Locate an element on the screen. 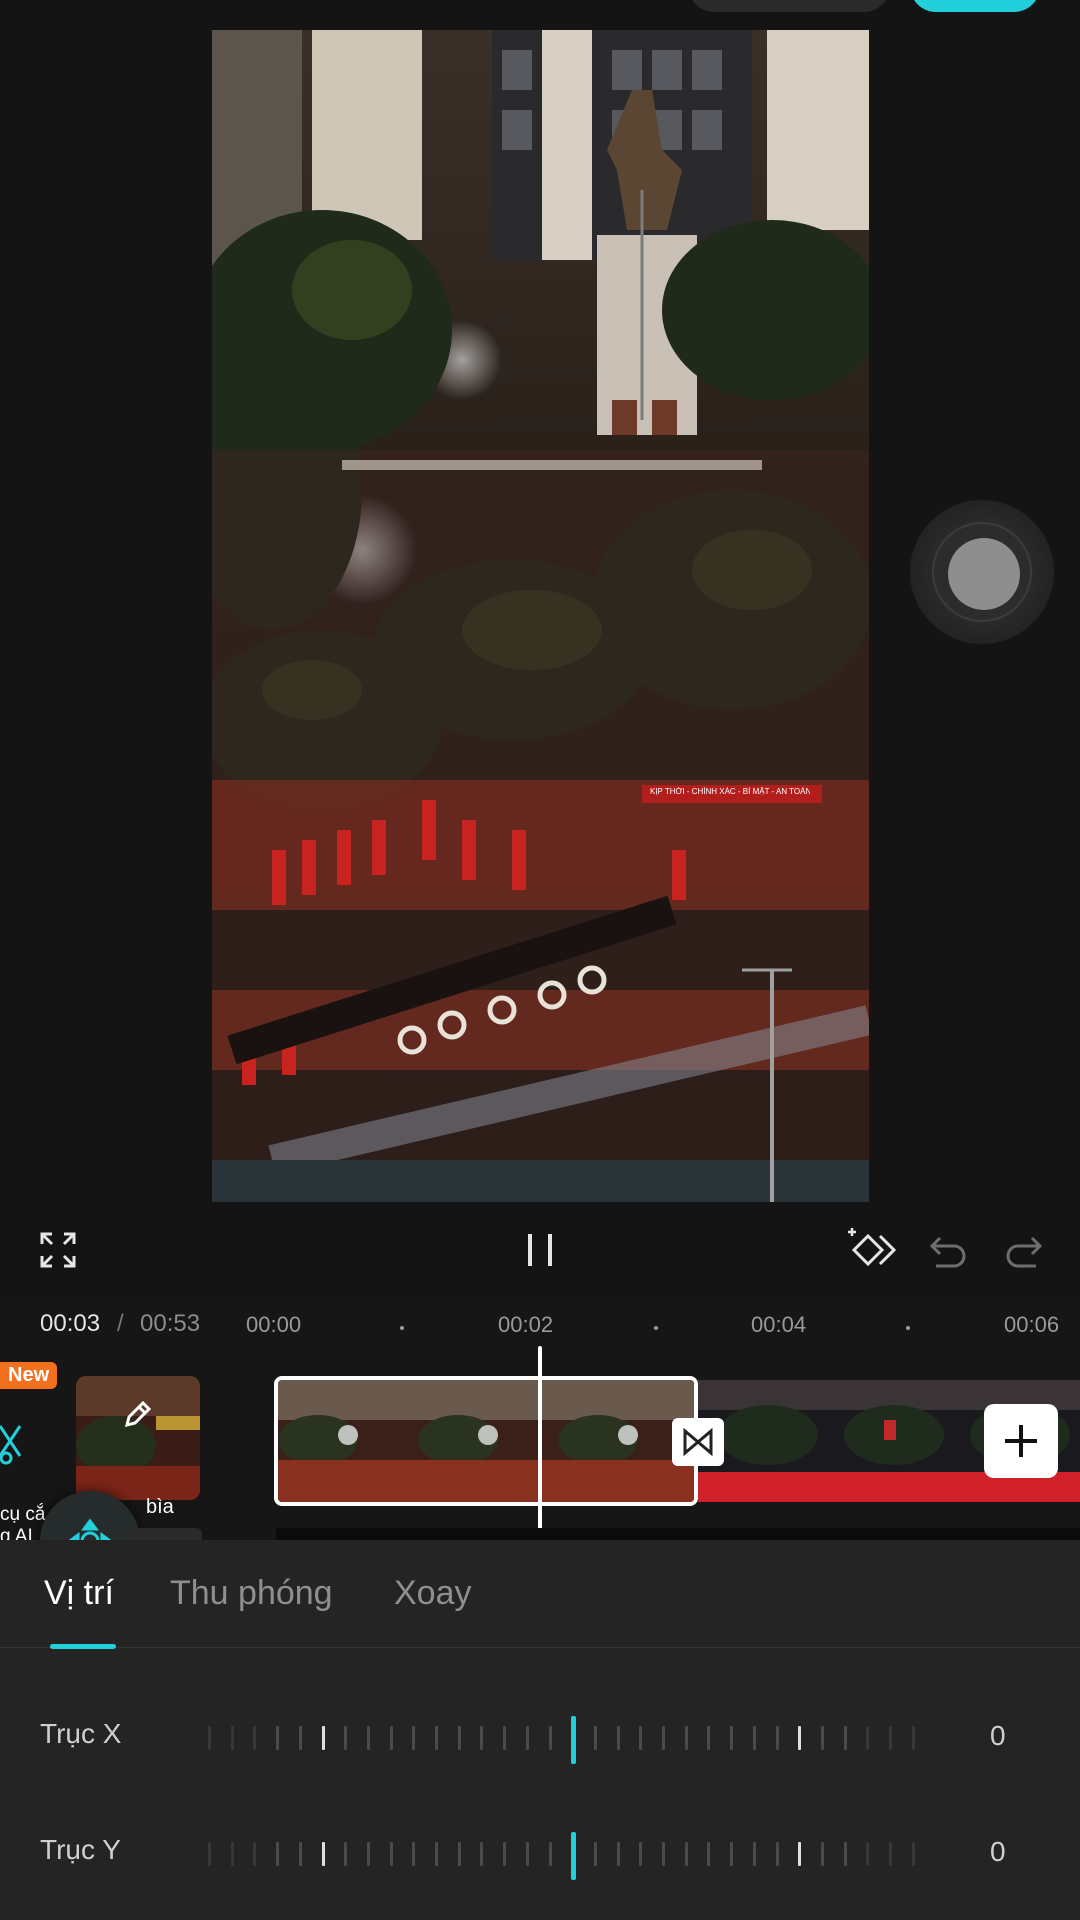  keyframe-add-icon is located at coordinates (872, 1250).